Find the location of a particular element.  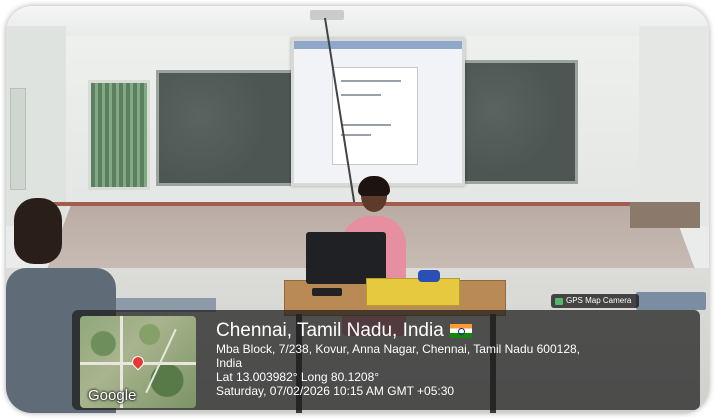

map-pin-icon is located at coordinates (138, 362).